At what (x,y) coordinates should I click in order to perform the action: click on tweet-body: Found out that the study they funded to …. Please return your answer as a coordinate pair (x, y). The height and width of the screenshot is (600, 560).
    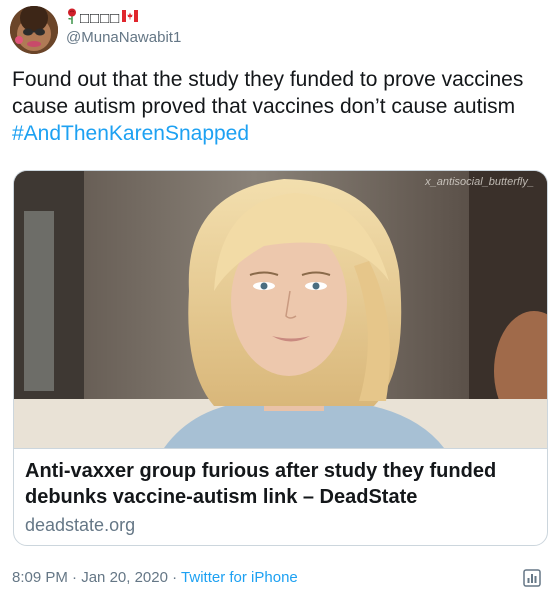
    Looking at the image, I should click on (268, 93).